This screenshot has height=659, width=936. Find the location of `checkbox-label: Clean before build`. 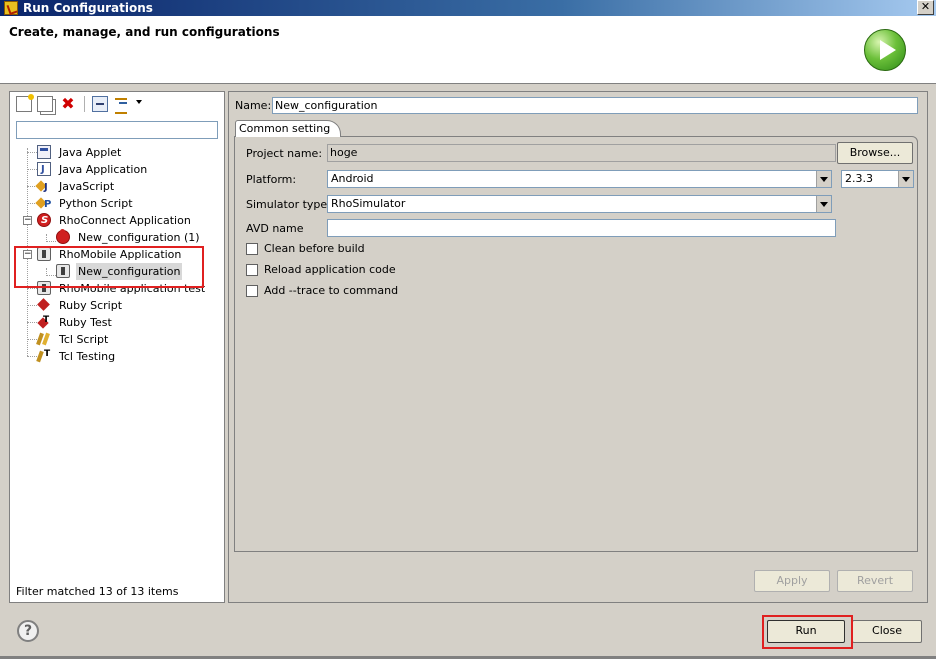

checkbox-label: Clean before build is located at coordinates (314, 248).